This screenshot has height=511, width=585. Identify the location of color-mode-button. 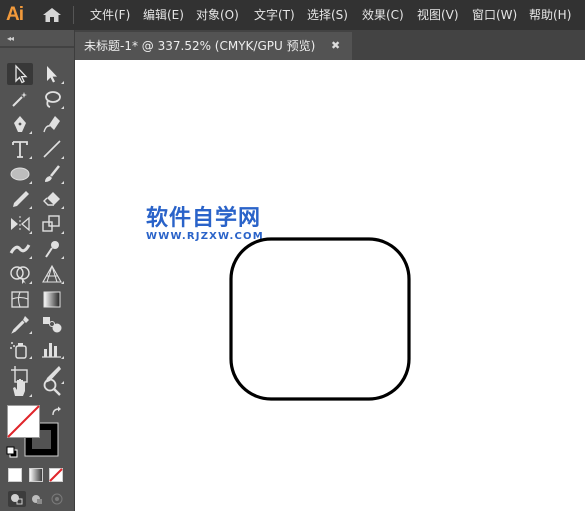
(15, 475).